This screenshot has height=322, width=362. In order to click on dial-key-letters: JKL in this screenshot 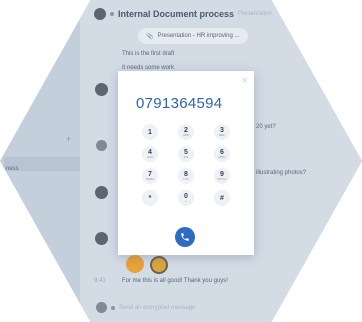, I will do `click(186, 157)`.